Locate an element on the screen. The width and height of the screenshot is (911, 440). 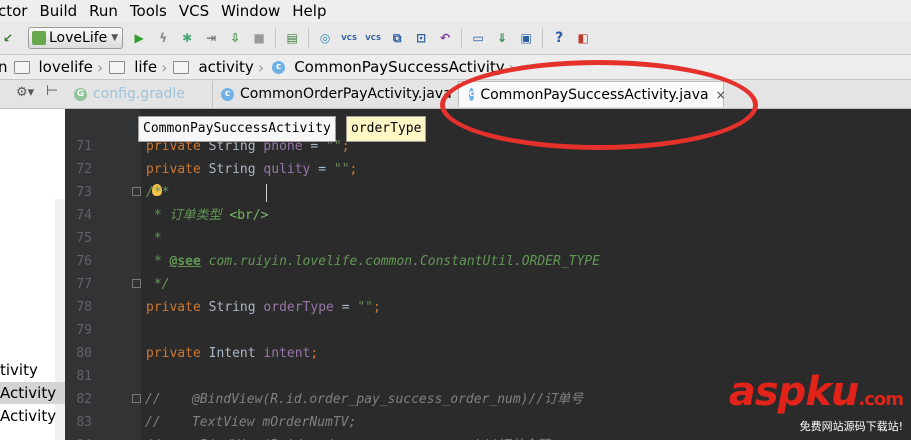
breadcrumb-item: activity › c is located at coordinates (246, 67).